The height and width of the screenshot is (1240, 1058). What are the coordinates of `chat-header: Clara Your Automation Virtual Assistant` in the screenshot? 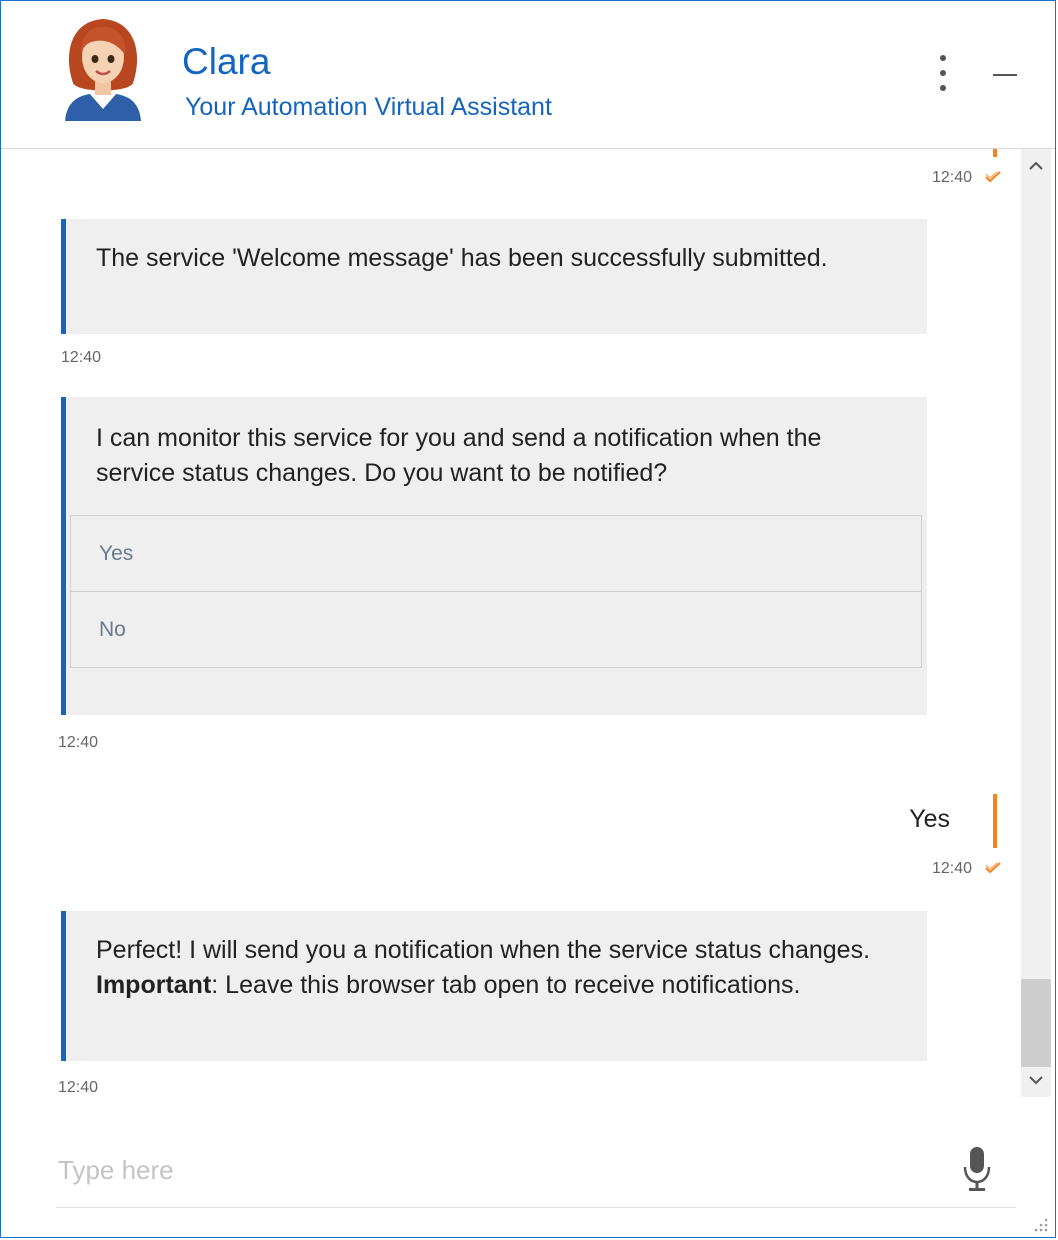 It's located at (528, 75).